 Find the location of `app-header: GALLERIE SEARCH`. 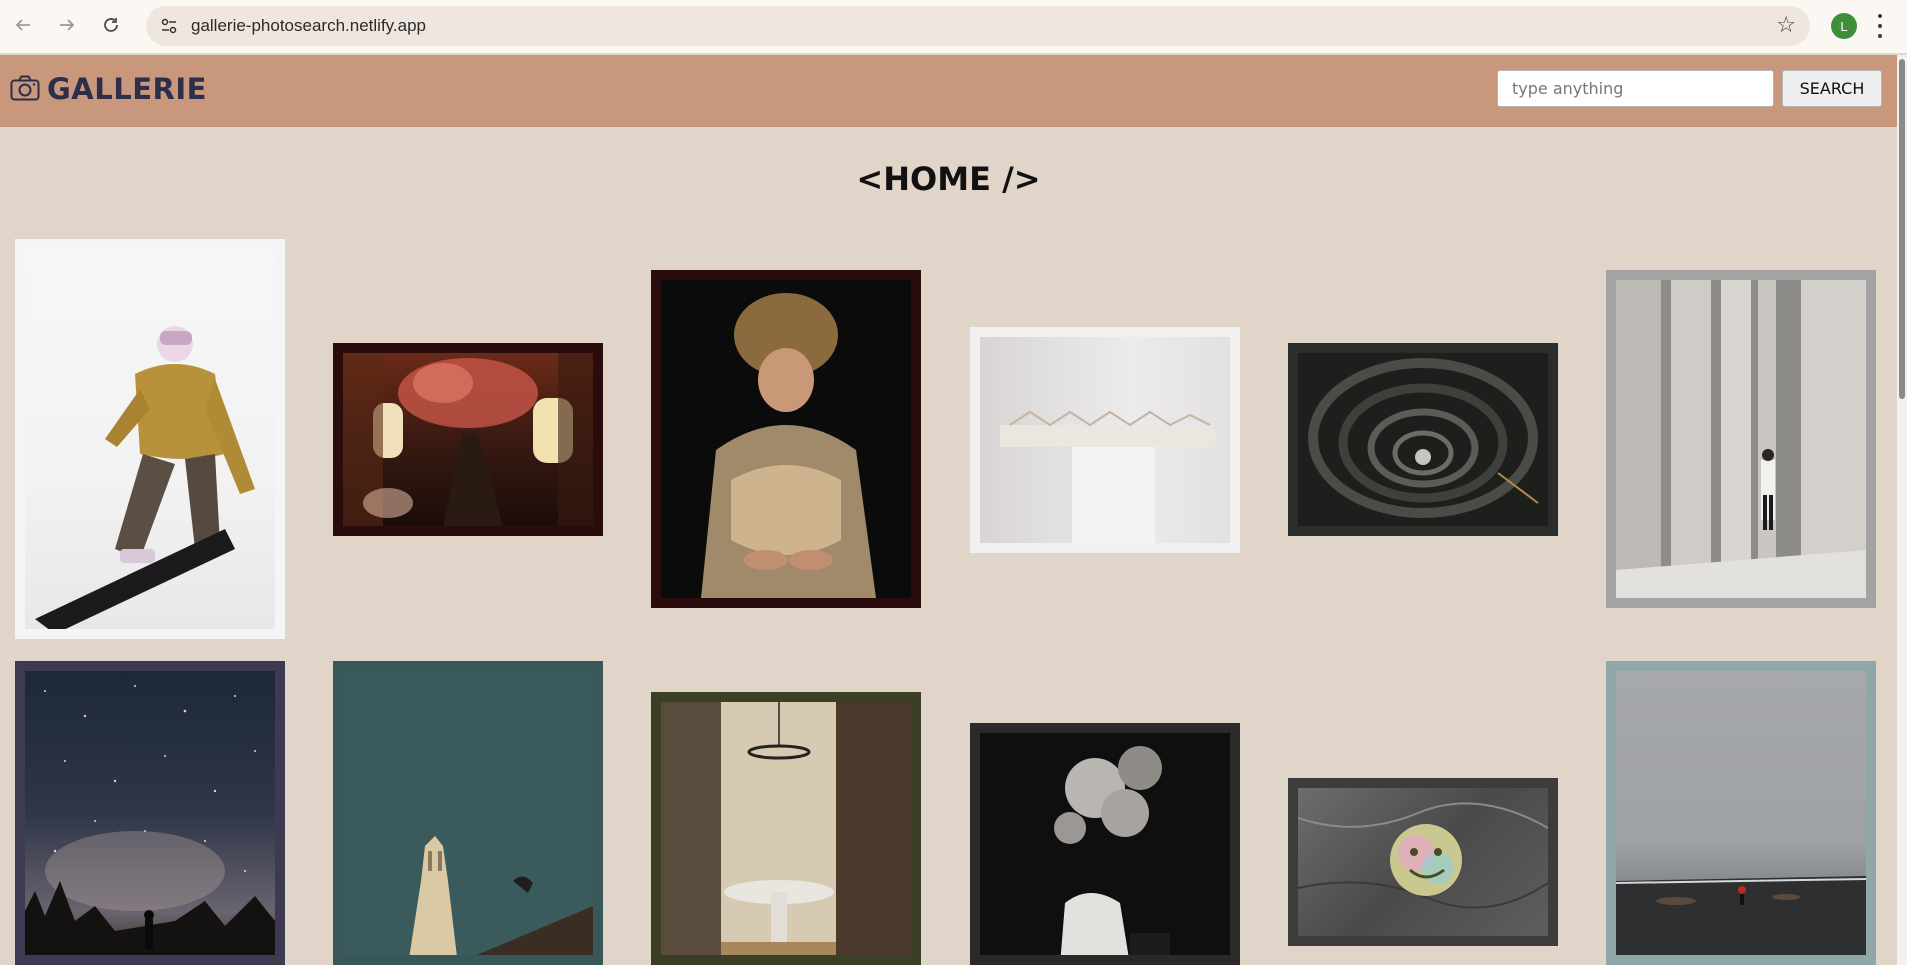

app-header: GALLERIE SEARCH is located at coordinates (948, 91).